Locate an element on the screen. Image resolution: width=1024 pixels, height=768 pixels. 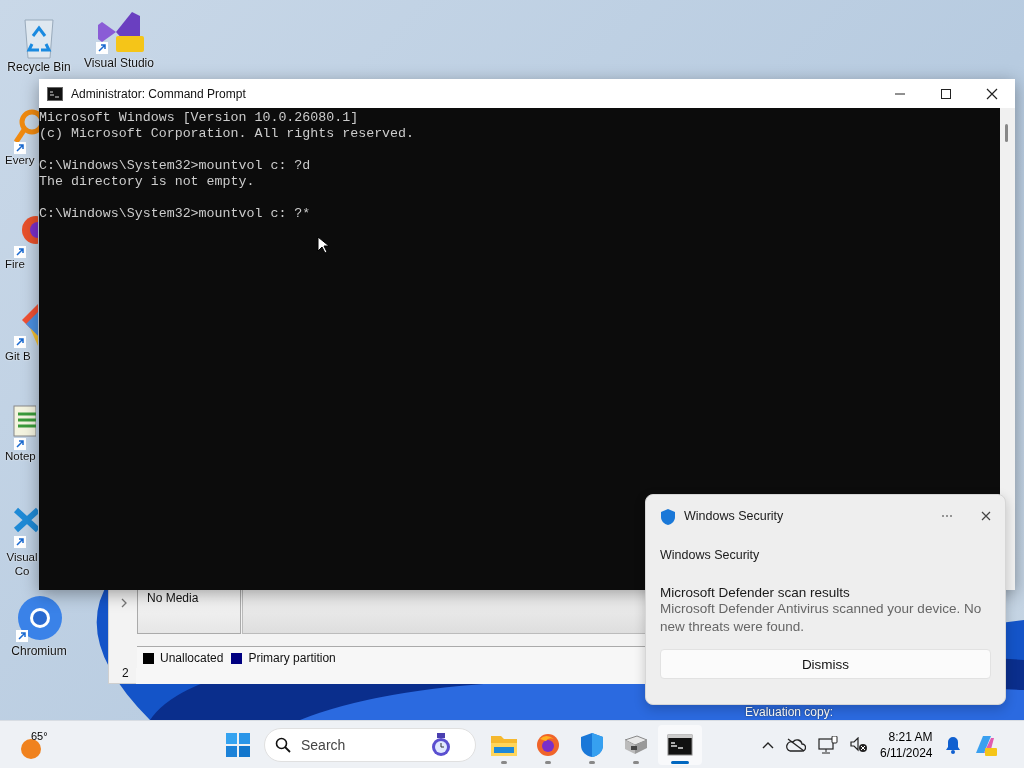
desktop-icon-label: Chromium is located at coordinates (39, 651).